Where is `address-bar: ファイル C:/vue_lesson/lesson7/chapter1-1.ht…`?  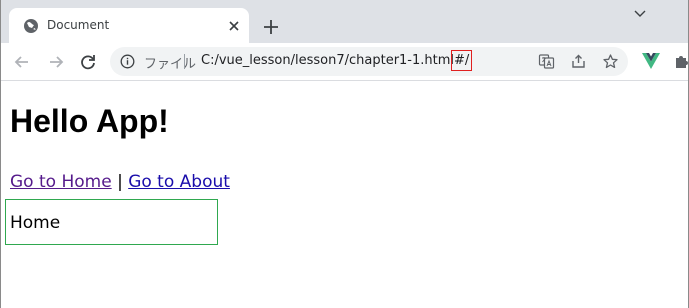
address-bar: ファイル C:/vue_lesson/lesson7/chapter1-1.ht… is located at coordinates (369, 61).